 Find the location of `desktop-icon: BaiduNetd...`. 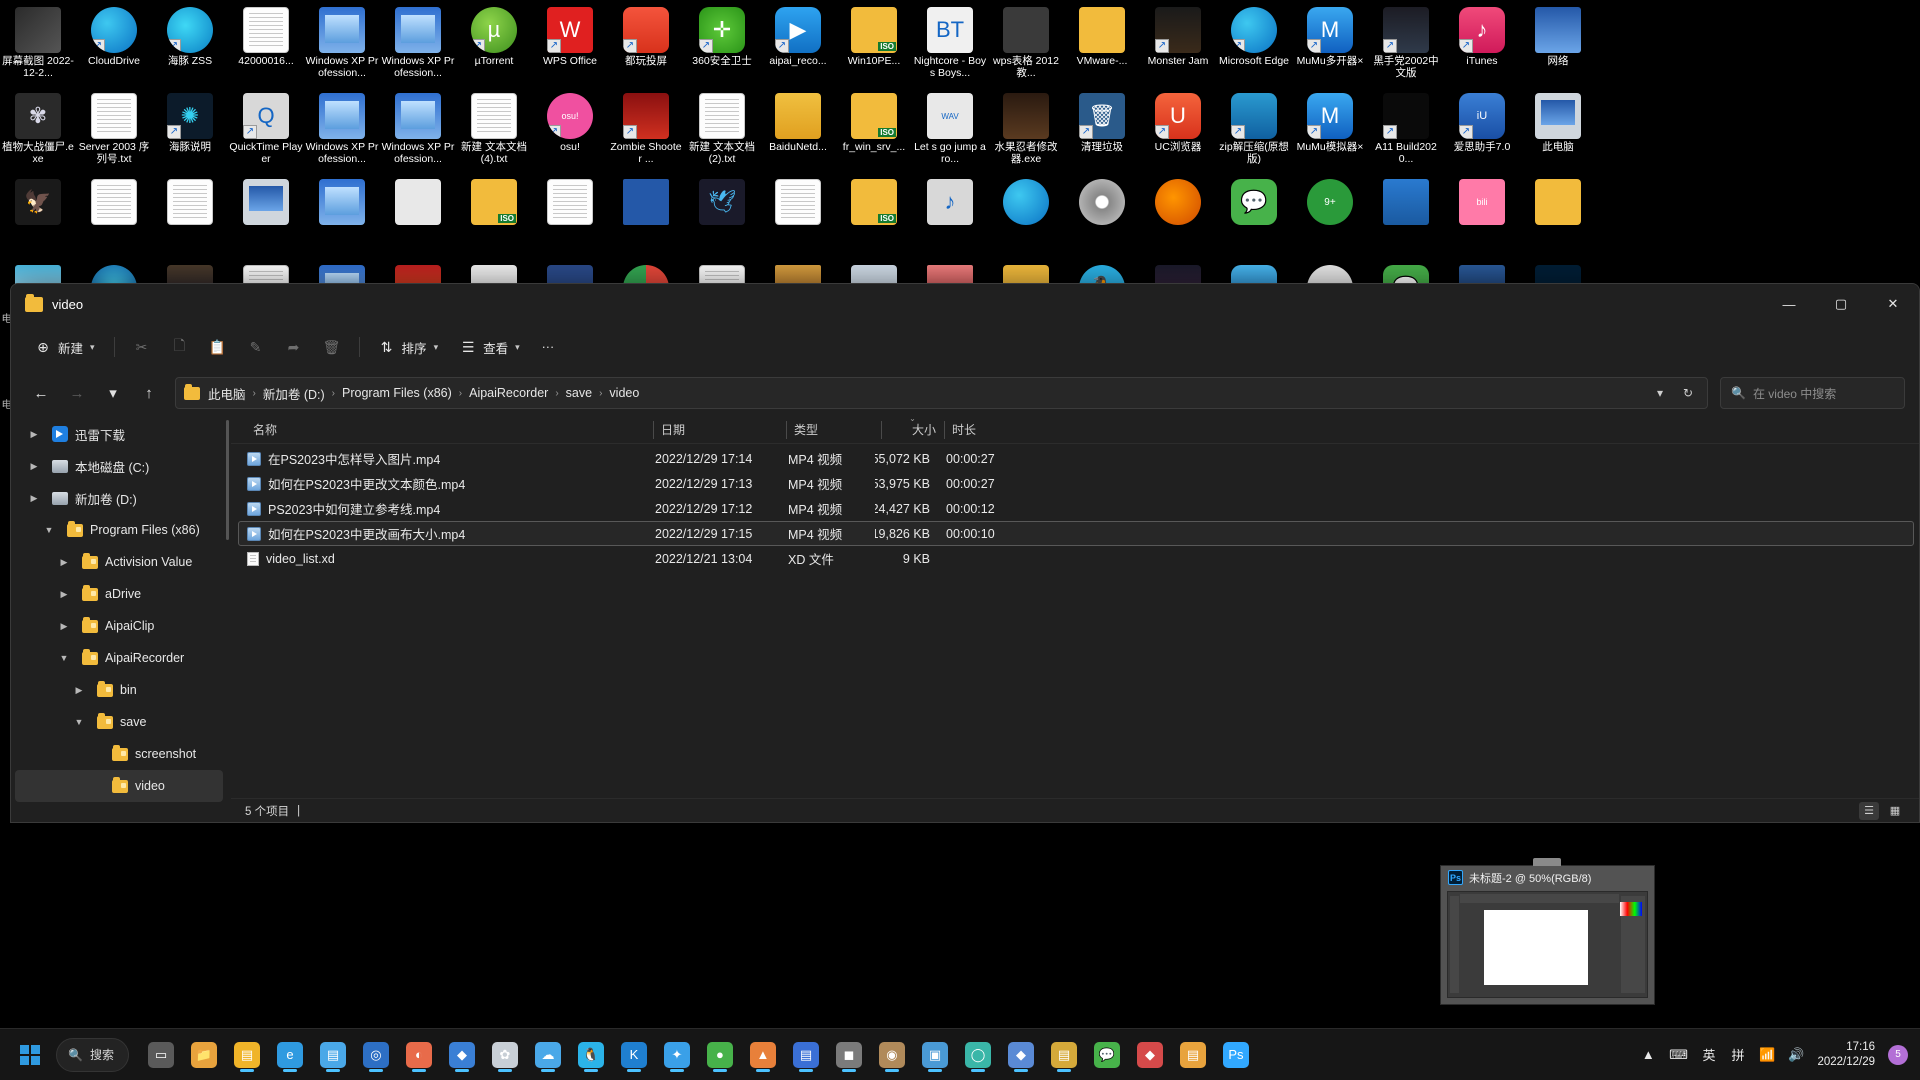

desktop-icon: BaiduNetd... is located at coordinates (798, 133).